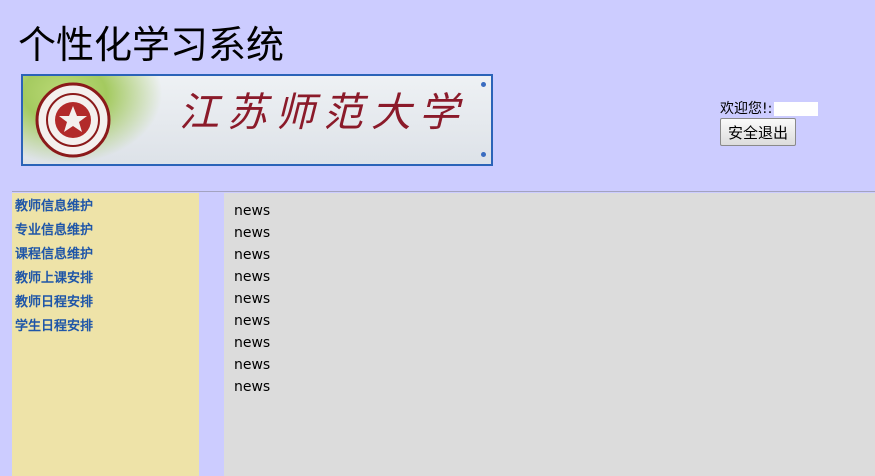 The width and height of the screenshot is (875, 476). I want to click on header-divider, so click(443, 191).